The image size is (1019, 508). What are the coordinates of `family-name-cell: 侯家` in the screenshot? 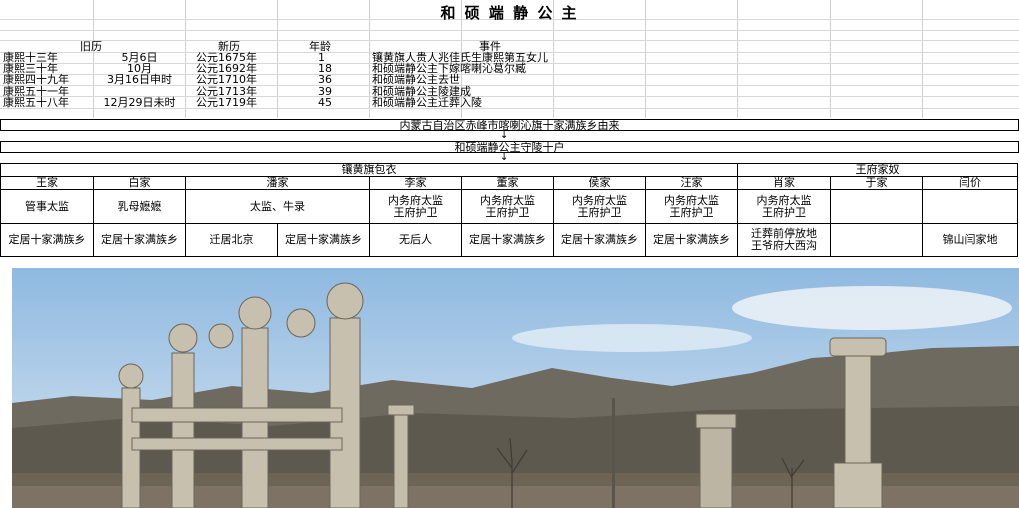 It's located at (599, 183).